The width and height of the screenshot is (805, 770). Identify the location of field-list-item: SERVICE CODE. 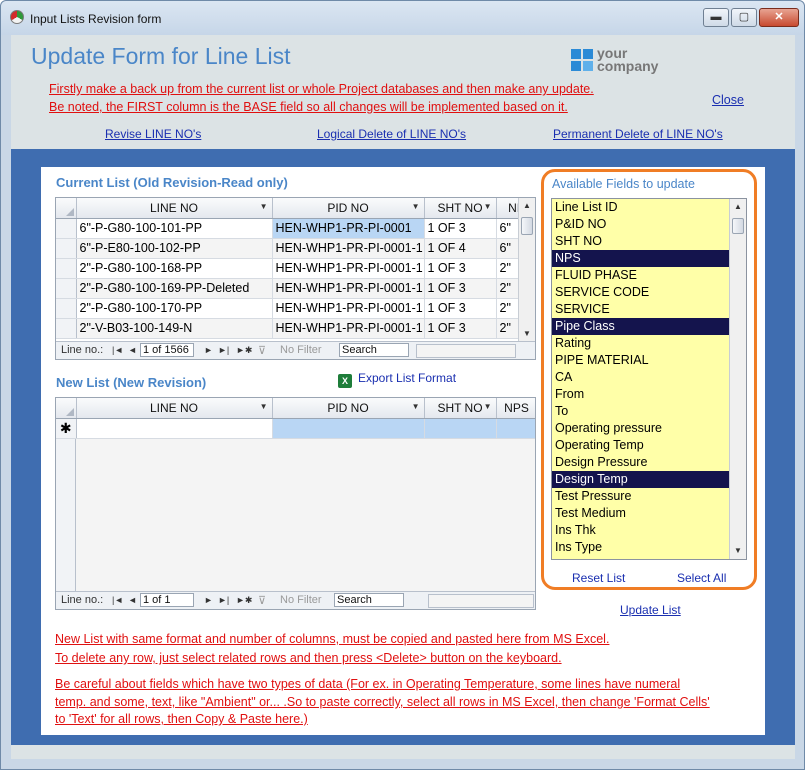
(640, 292).